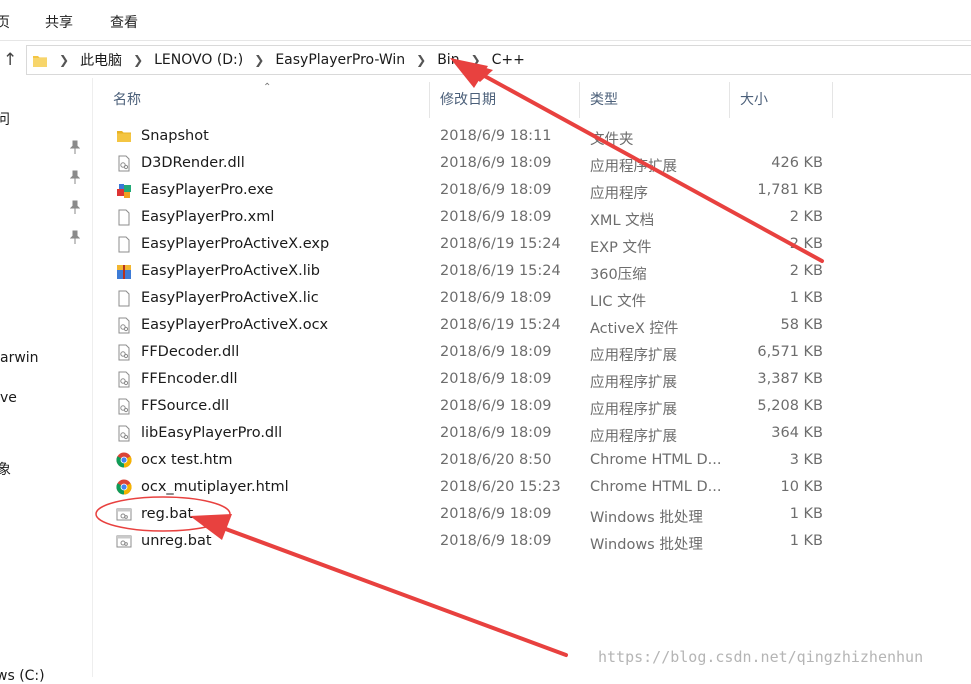  Describe the element at coordinates (266, 100) in the screenshot. I see `column-header-name: 名称` at that location.